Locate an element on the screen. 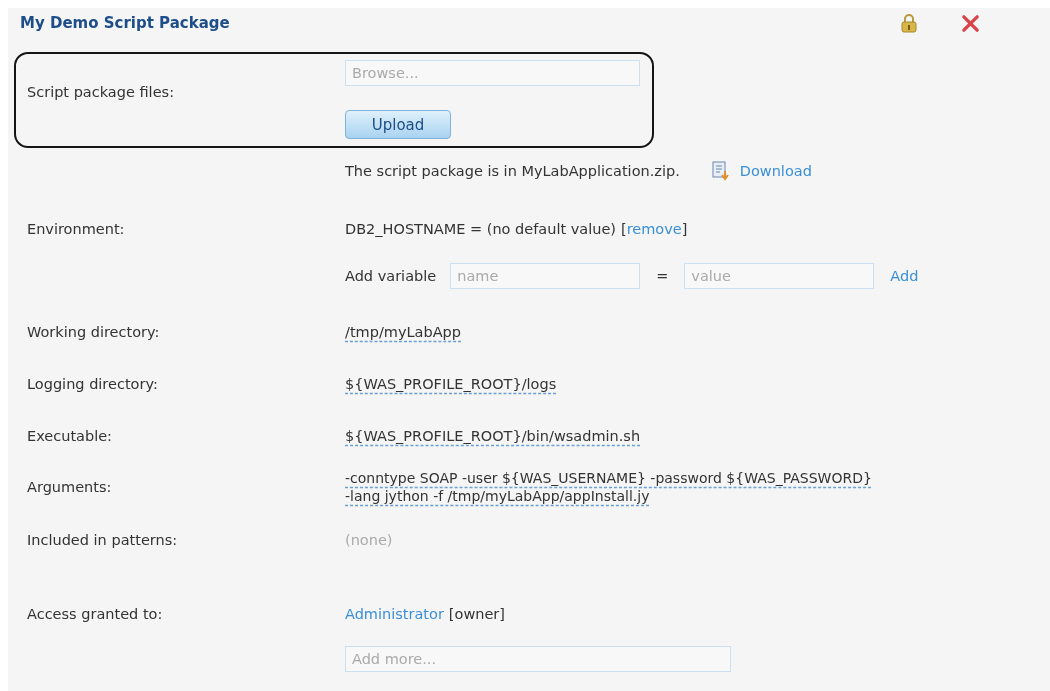 The width and height of the screenshot is (1050, 691). field-label: Arguments: is located at coordinates (70, 487).